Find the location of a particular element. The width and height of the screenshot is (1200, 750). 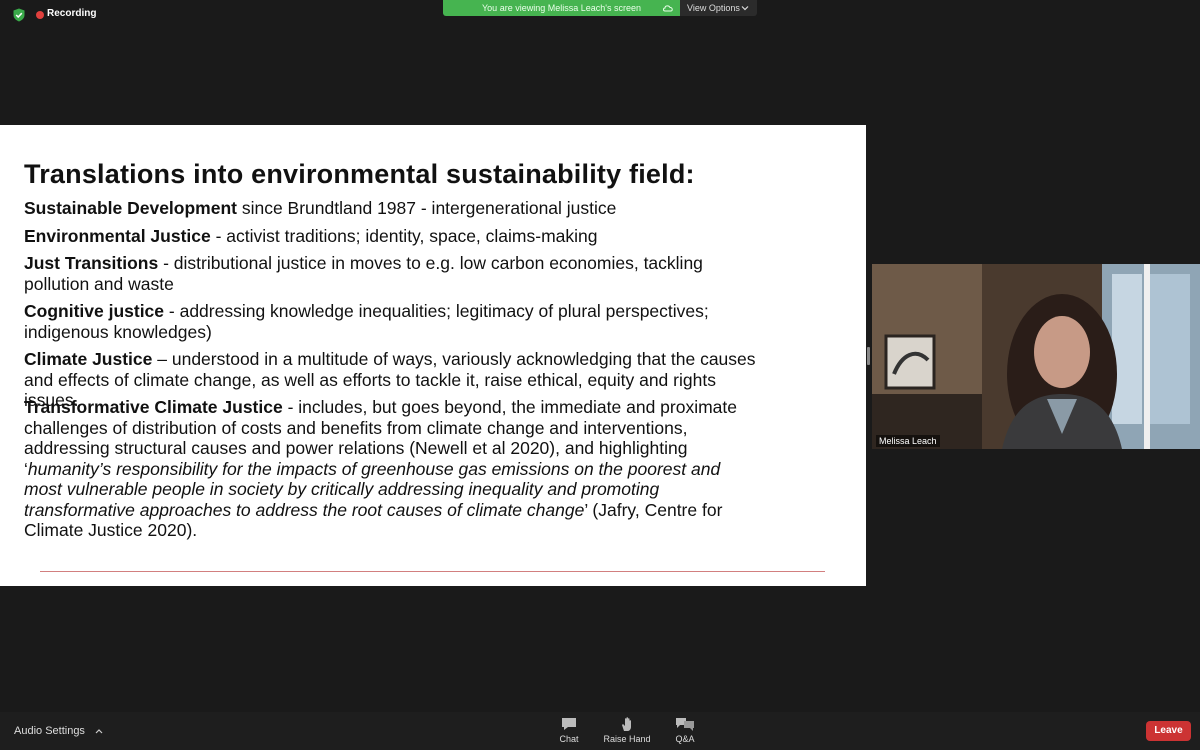

view-options-label: View Options is located at coordinates (713, 8).